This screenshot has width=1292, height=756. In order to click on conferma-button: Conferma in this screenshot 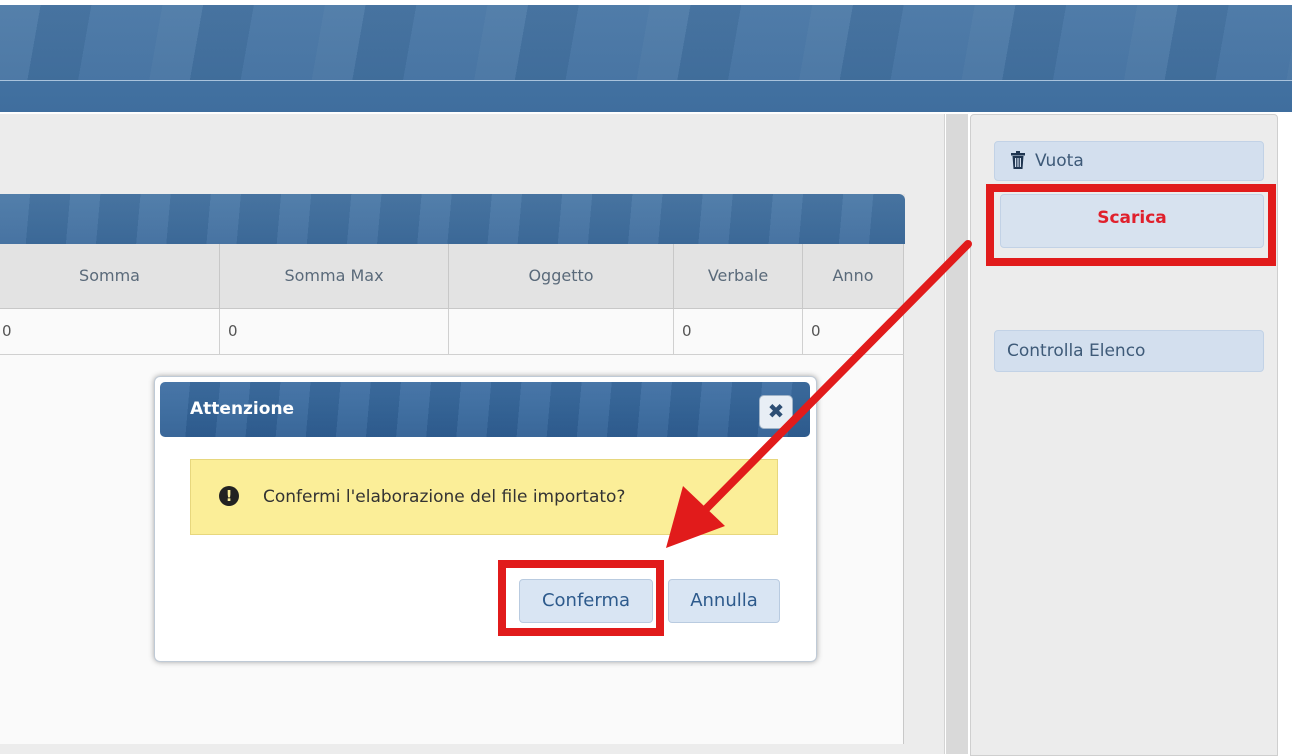, I will do `click(586, 601)`.